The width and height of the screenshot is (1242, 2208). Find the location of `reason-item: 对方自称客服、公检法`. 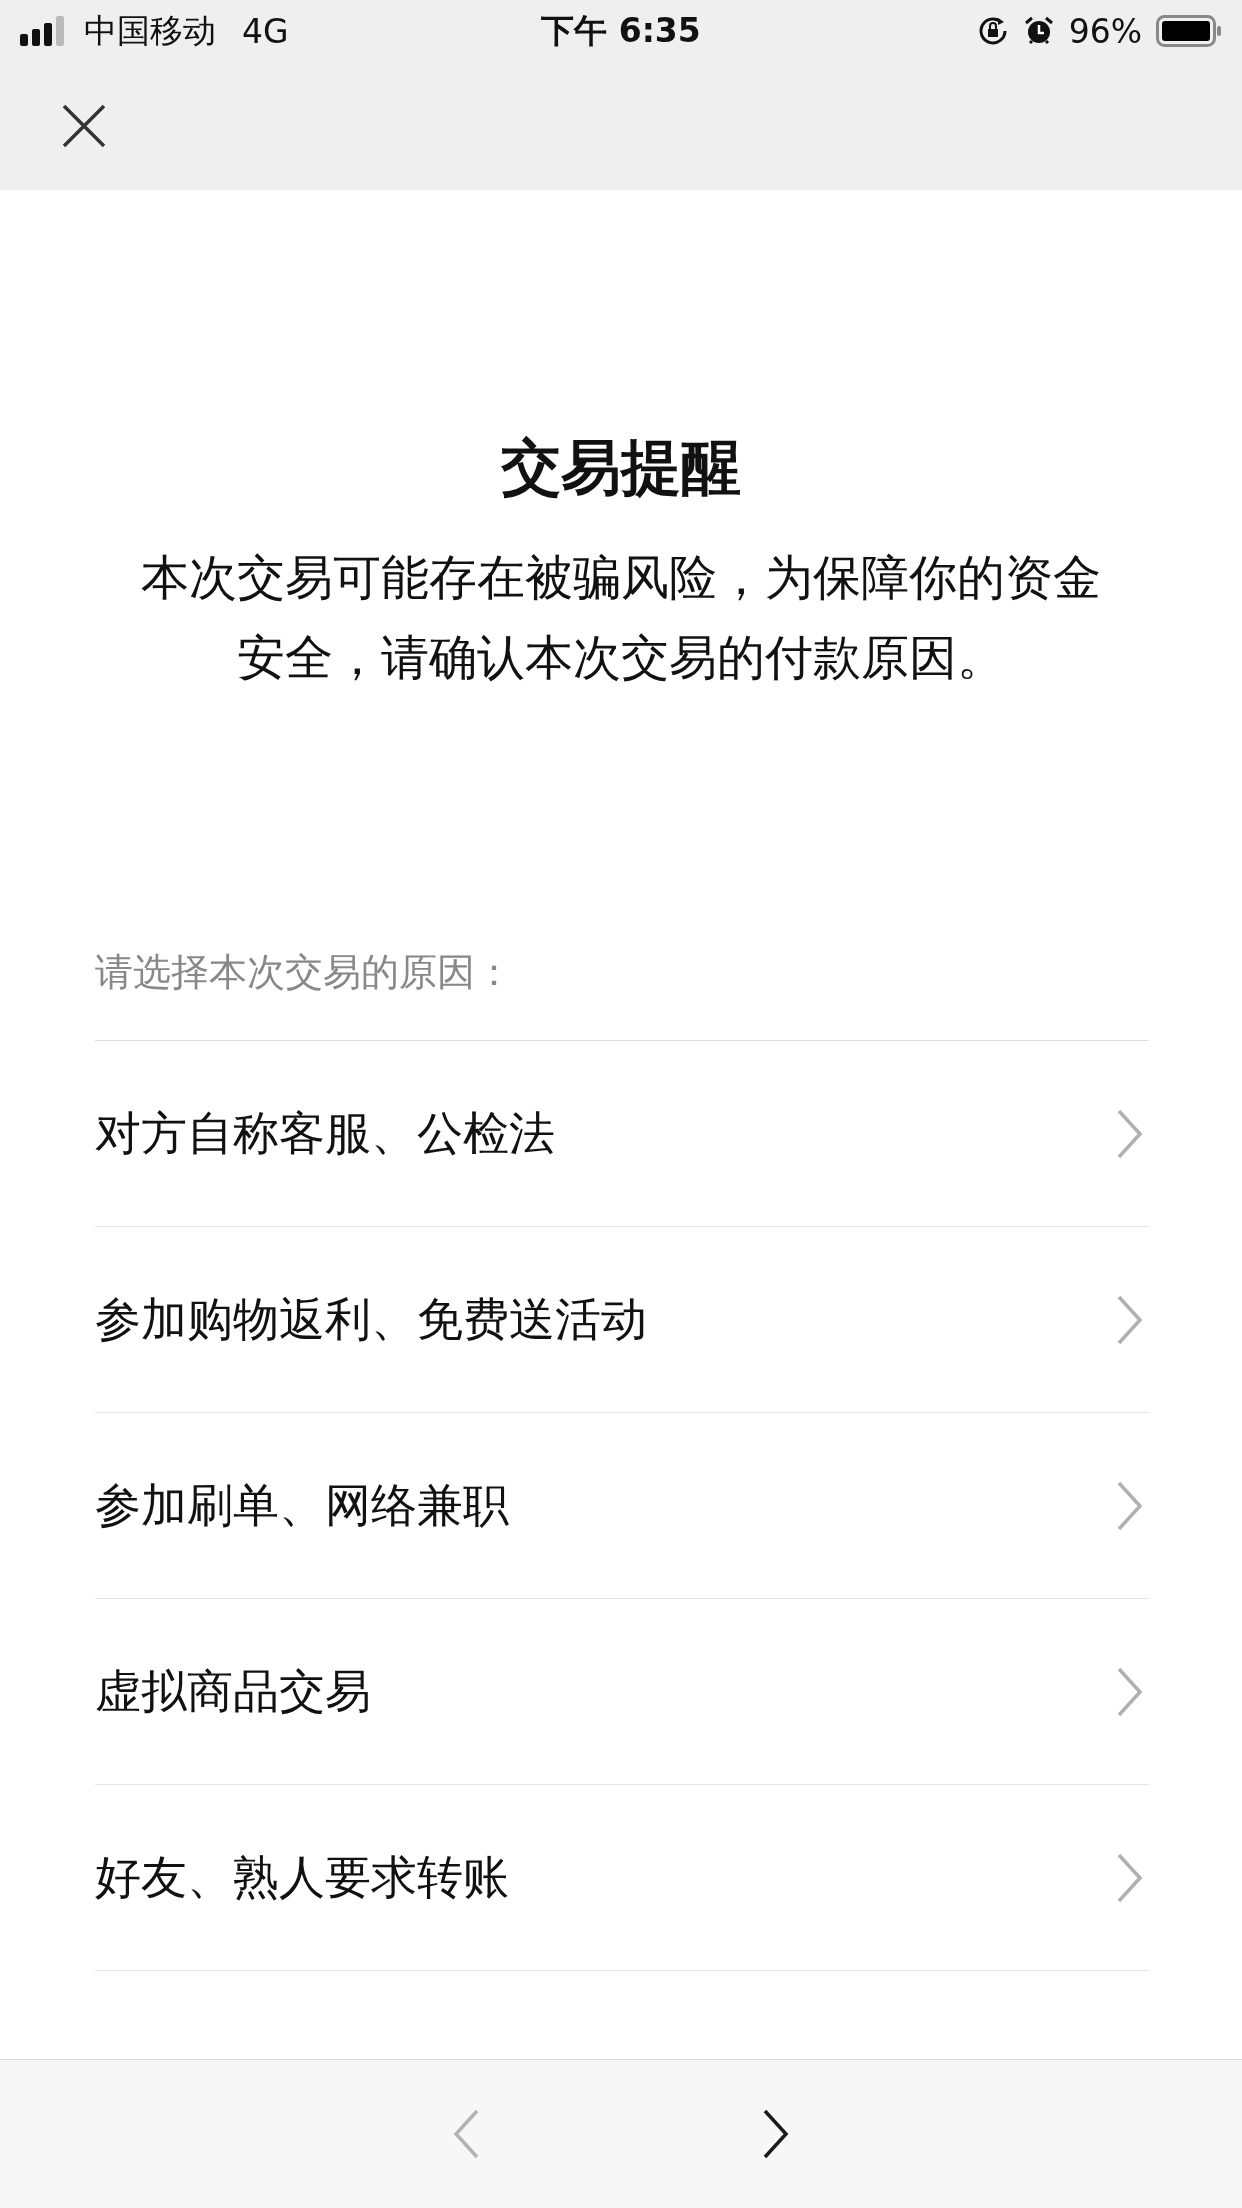

reason-item: 对方自称客服、公检法 is located at coordinates (622, 1134).